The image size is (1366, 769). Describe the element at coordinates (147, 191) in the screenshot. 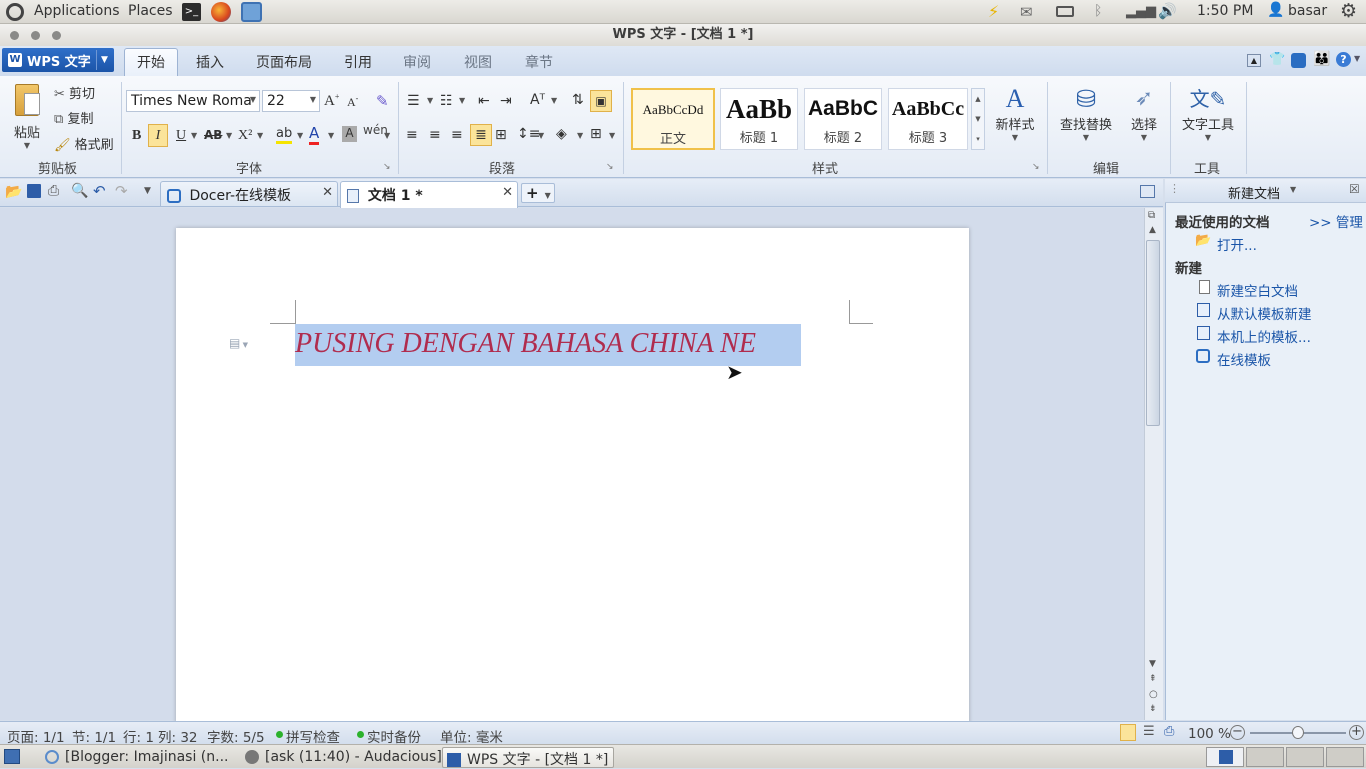

I see `quick-access-dropdown-icon: ▼` at that location.